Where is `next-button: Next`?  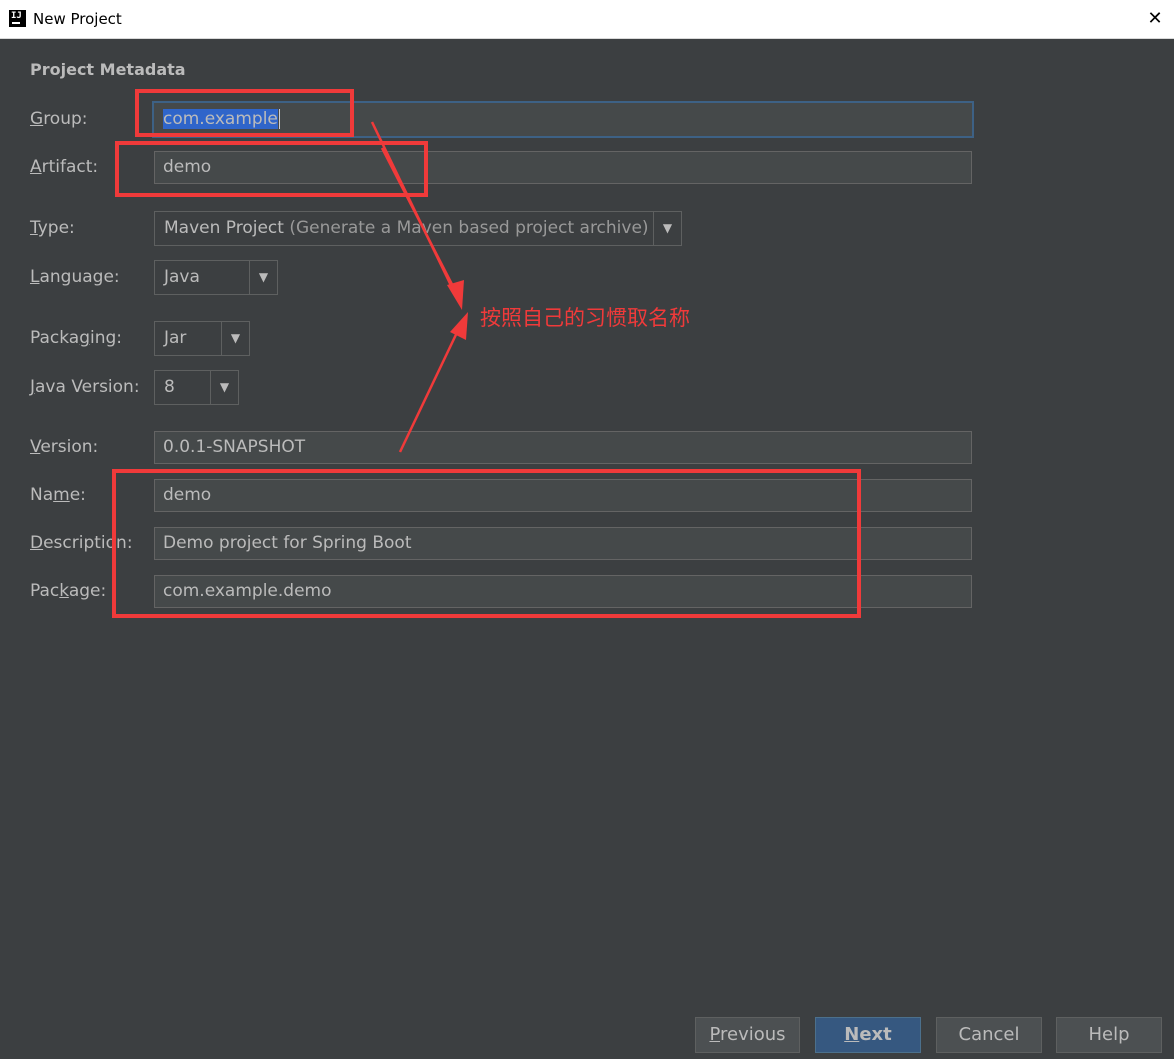
next-button: Next is located at coordinates (868, 1035).